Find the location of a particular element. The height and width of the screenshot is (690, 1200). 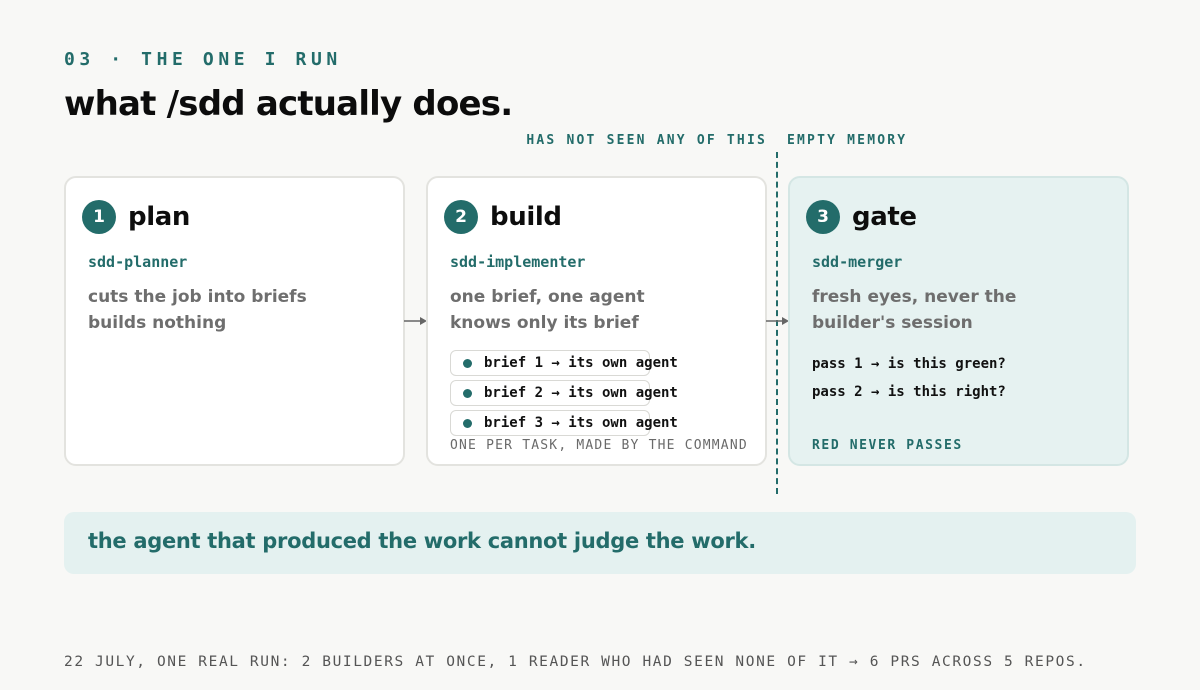

brief-chip: brief 2 → its own agent is located at coordinates (564, 393).